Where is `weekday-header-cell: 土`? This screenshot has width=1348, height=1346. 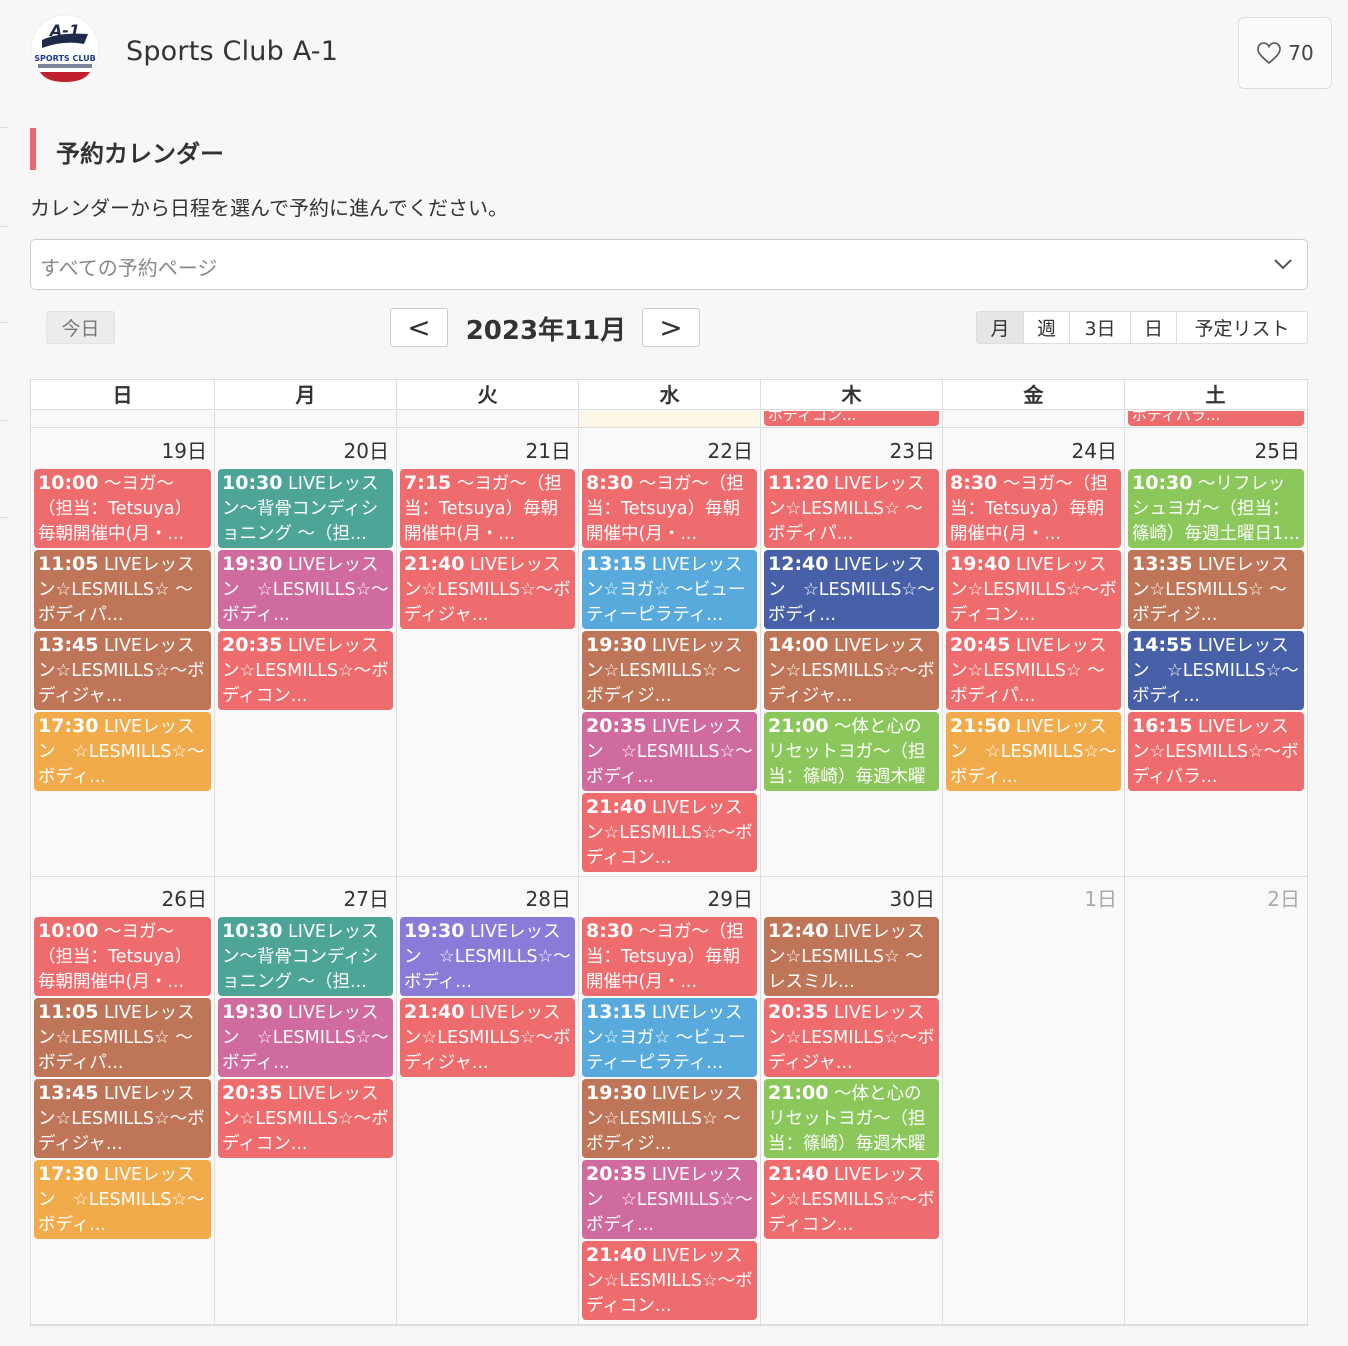
weekday-header-cell: 土 is located at coordinates (1215, 394).